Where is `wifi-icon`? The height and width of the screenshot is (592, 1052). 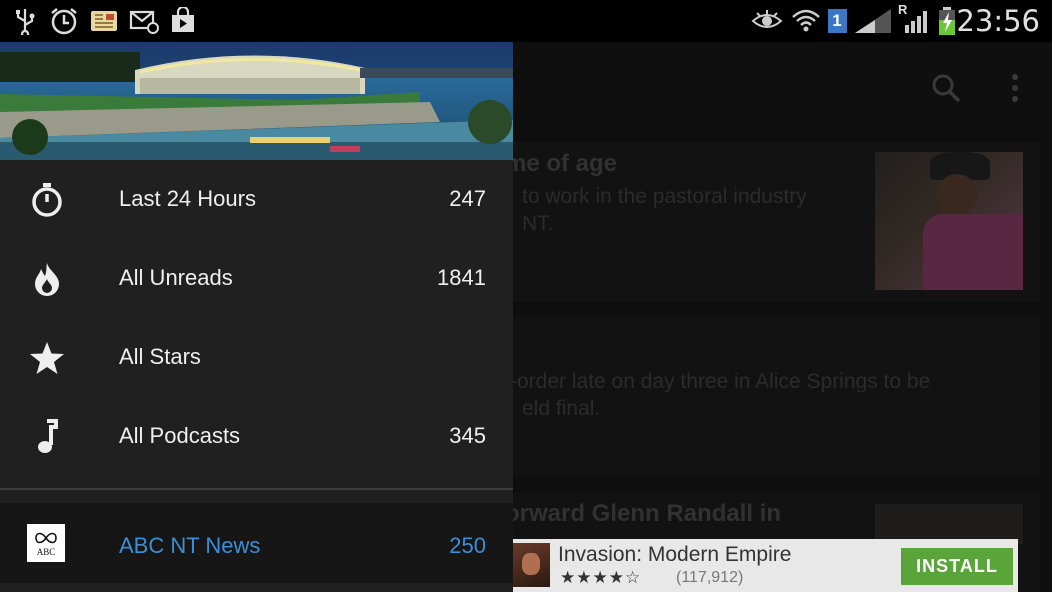 wifi-icon is located at coordinates (806, 21).